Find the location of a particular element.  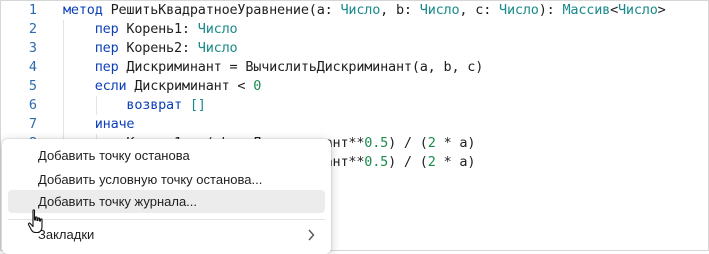

code-token: Корень1: is located at coordinates (162, 29).